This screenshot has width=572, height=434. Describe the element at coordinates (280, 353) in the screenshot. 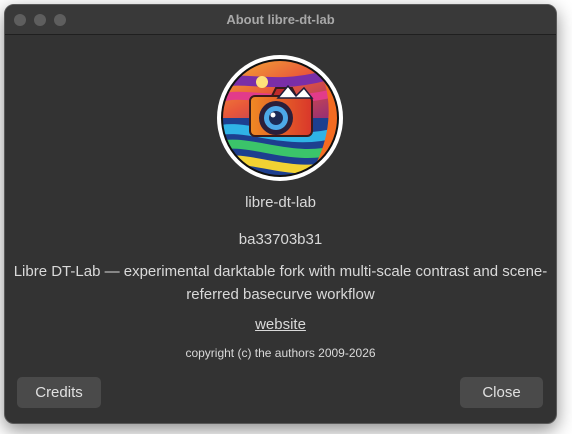

I see `copyright-text: copyright (c) the authors 2009-2026` at that location.